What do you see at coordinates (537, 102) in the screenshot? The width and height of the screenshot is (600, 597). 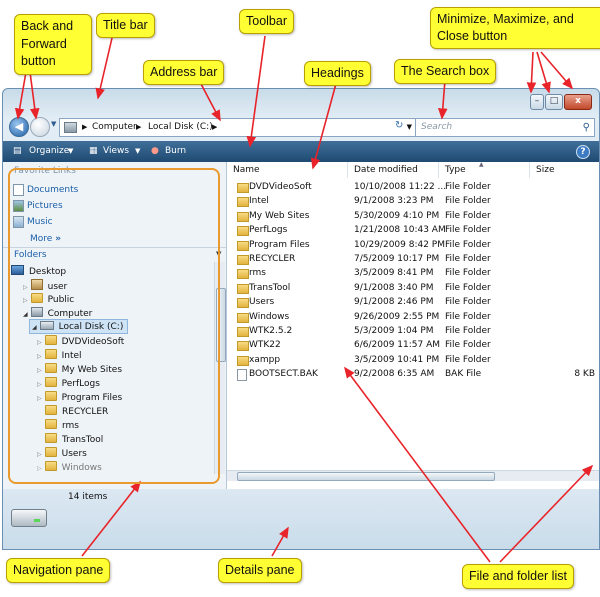 I see `minimize-button: –` at bounding box center [537, 102].